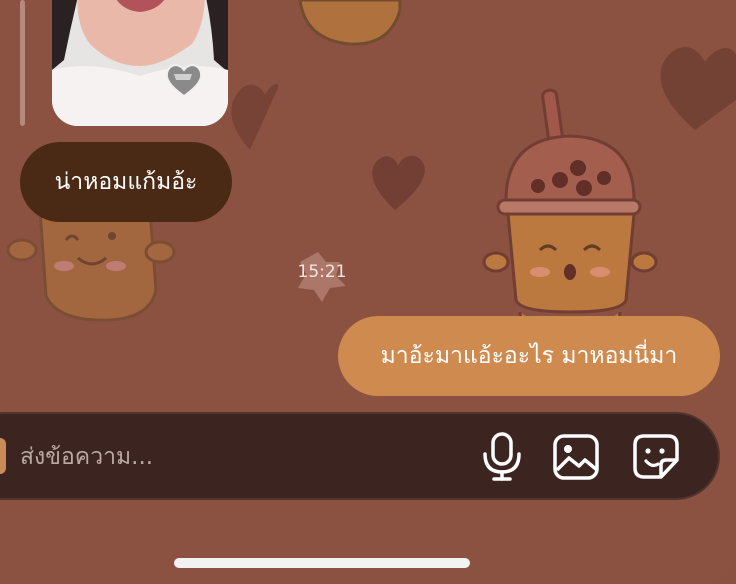 The height and width of the screenshot is (584, 736). I want to click on microphone-icon, so click(502, 456).